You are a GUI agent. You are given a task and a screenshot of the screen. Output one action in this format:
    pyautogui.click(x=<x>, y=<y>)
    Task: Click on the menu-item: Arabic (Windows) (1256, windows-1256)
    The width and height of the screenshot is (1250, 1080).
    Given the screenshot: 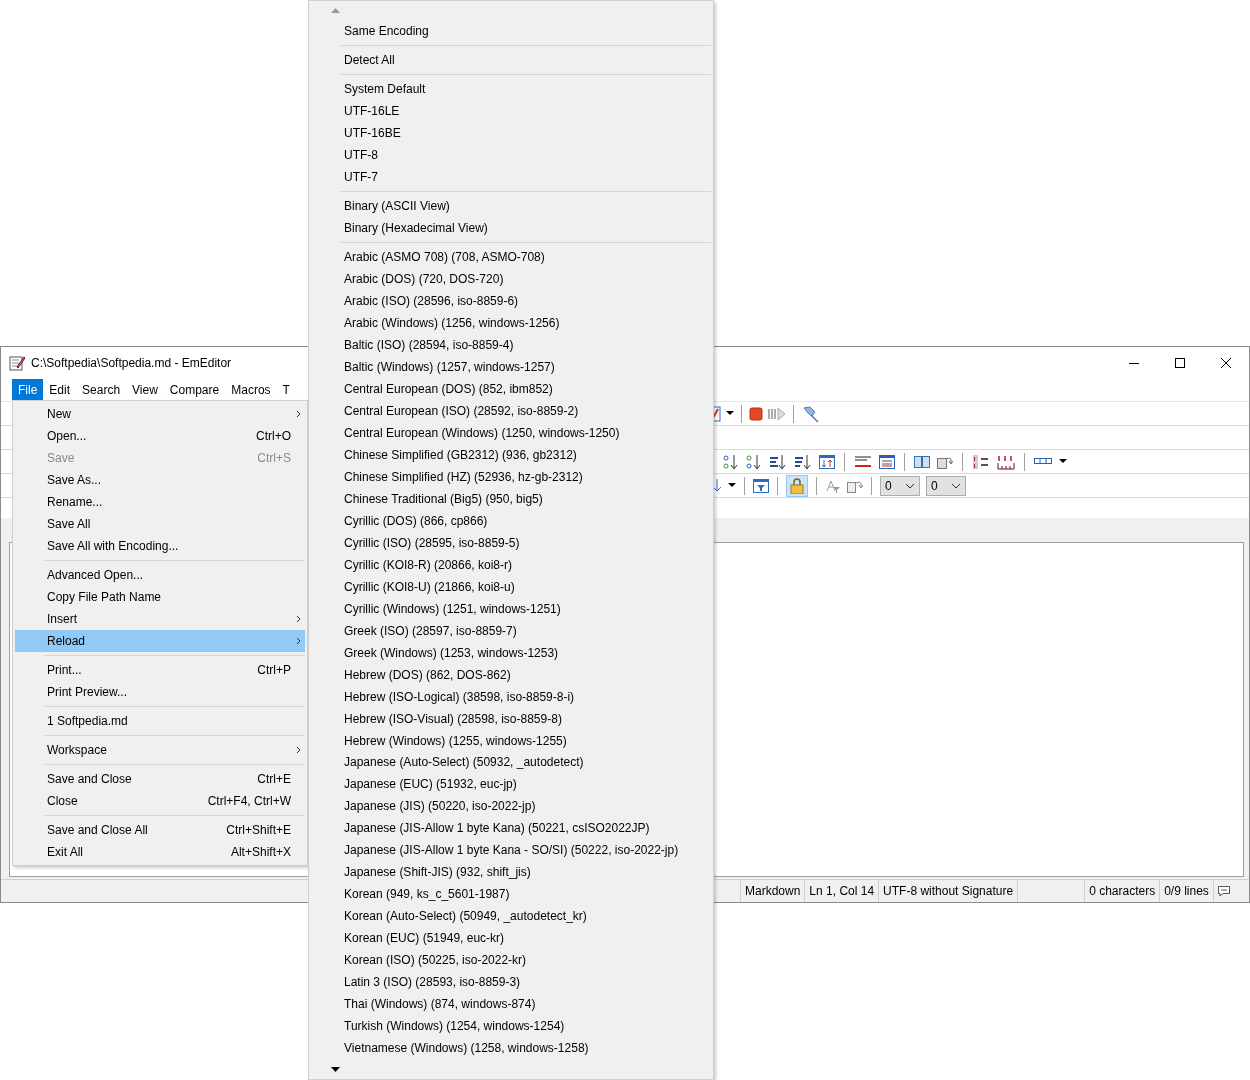 What is the action you would take?
    pyautogui.click(x=511, y=322)
    